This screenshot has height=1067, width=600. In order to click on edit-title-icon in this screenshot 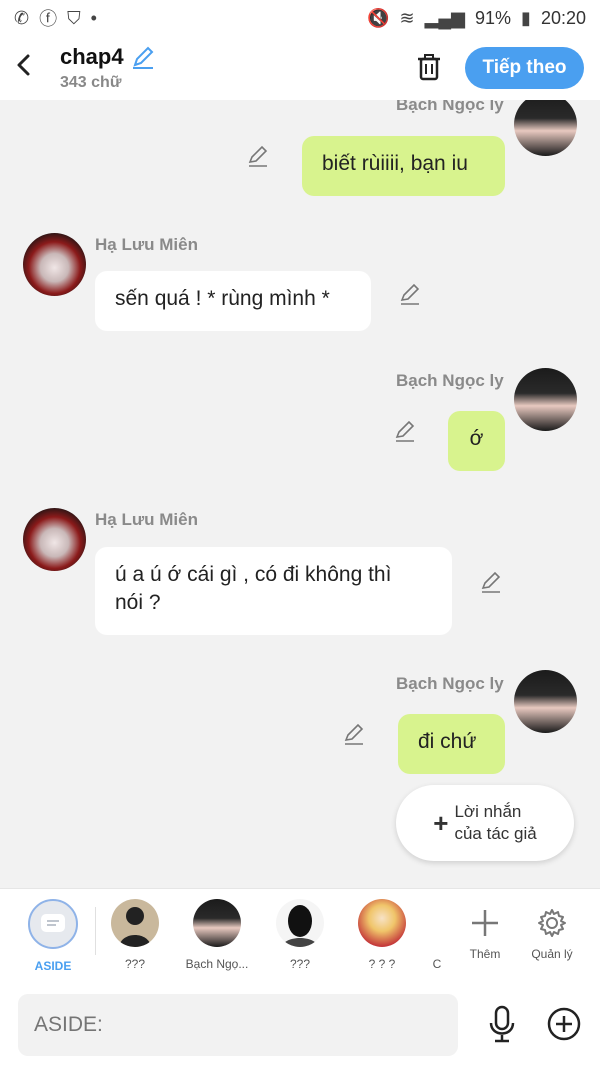, I will do `click(143, 57)`.